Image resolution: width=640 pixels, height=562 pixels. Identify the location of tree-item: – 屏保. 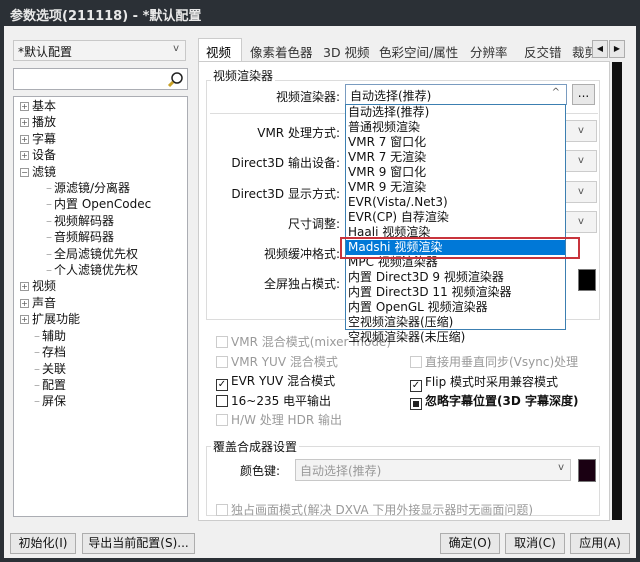
(85, 401).